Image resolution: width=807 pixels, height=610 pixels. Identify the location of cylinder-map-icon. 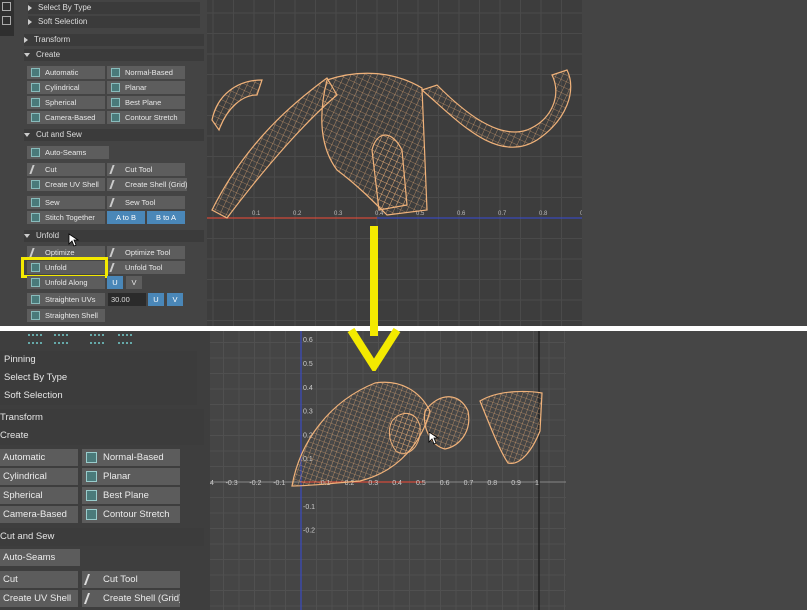
(35, 87).